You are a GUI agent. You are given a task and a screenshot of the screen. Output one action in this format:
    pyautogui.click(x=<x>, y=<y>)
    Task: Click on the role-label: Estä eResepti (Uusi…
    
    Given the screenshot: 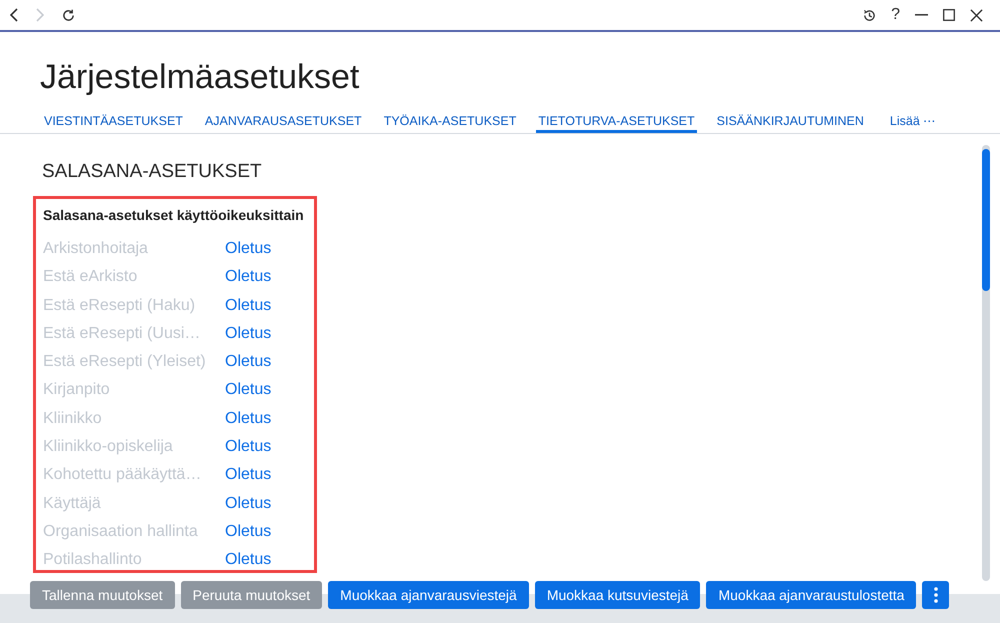 What is the action you would take?
    pyautogui.click(x=122, y=334)
    